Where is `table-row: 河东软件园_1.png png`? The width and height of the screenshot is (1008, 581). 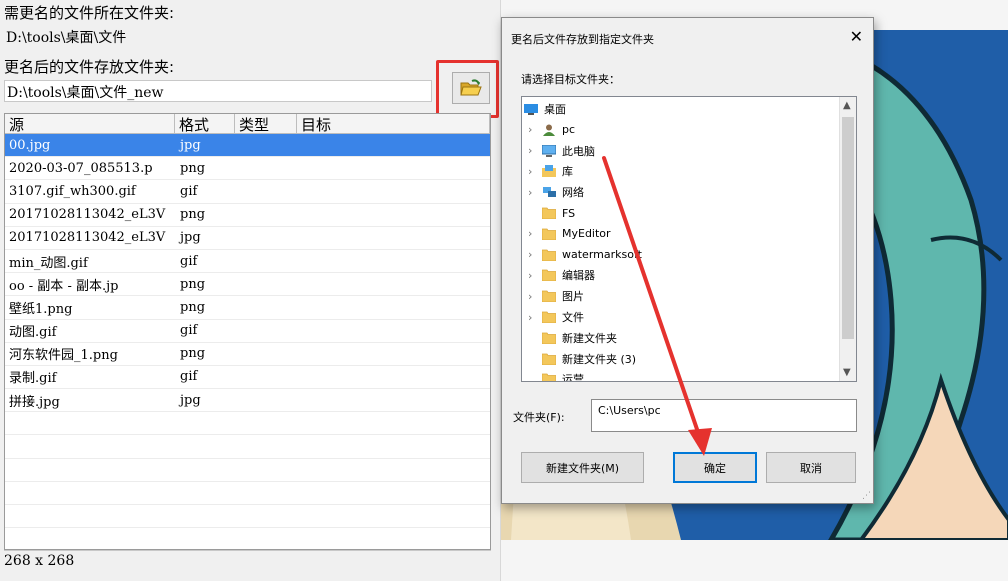 table-row: 河东软件园_1.png png is located at coordinates (247, 354).